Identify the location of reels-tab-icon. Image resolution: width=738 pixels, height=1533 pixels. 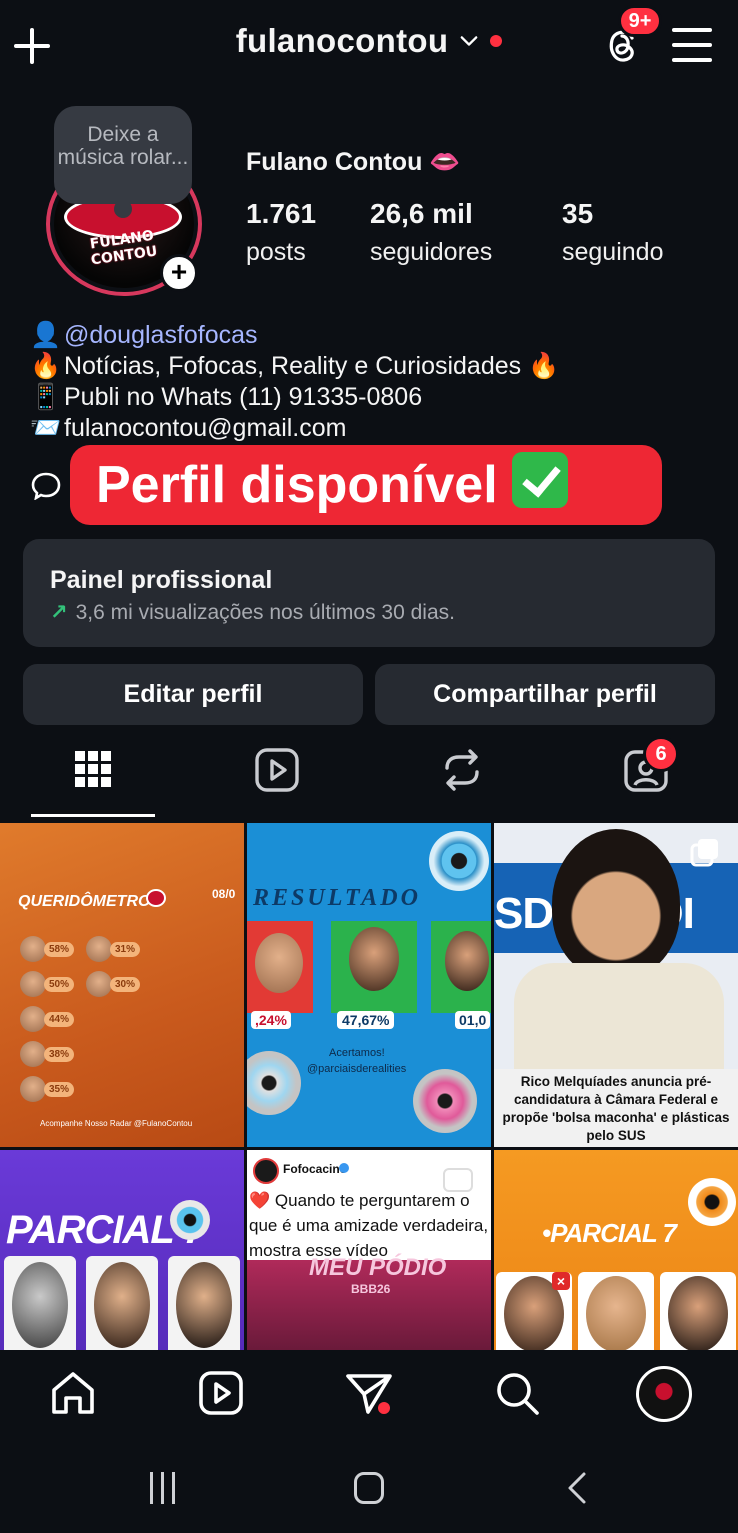
(277, 770).